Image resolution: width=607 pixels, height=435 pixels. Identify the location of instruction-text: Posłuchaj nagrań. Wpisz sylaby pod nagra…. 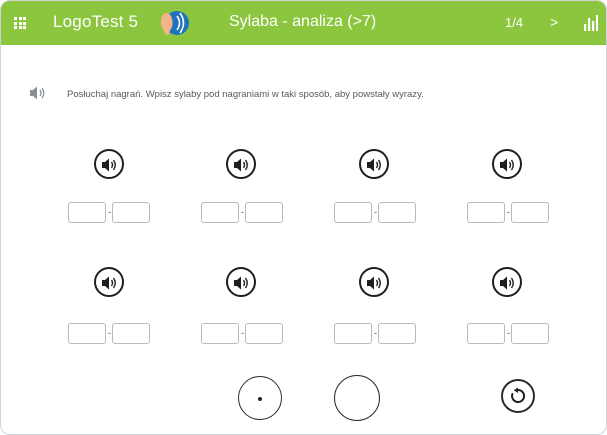
(245, 94).